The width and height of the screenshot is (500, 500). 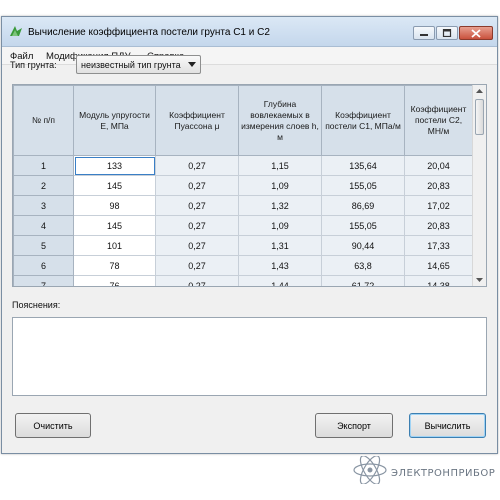 I want to click on column-header-c1: Коэффициент постели С1, МПа/м, so click(x=363, y=120).